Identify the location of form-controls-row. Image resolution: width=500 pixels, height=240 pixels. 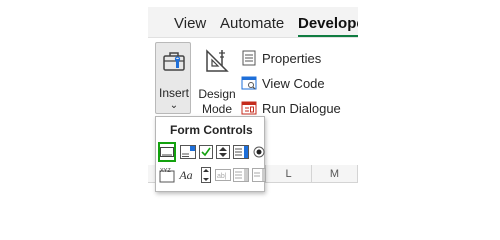
(211, 152).